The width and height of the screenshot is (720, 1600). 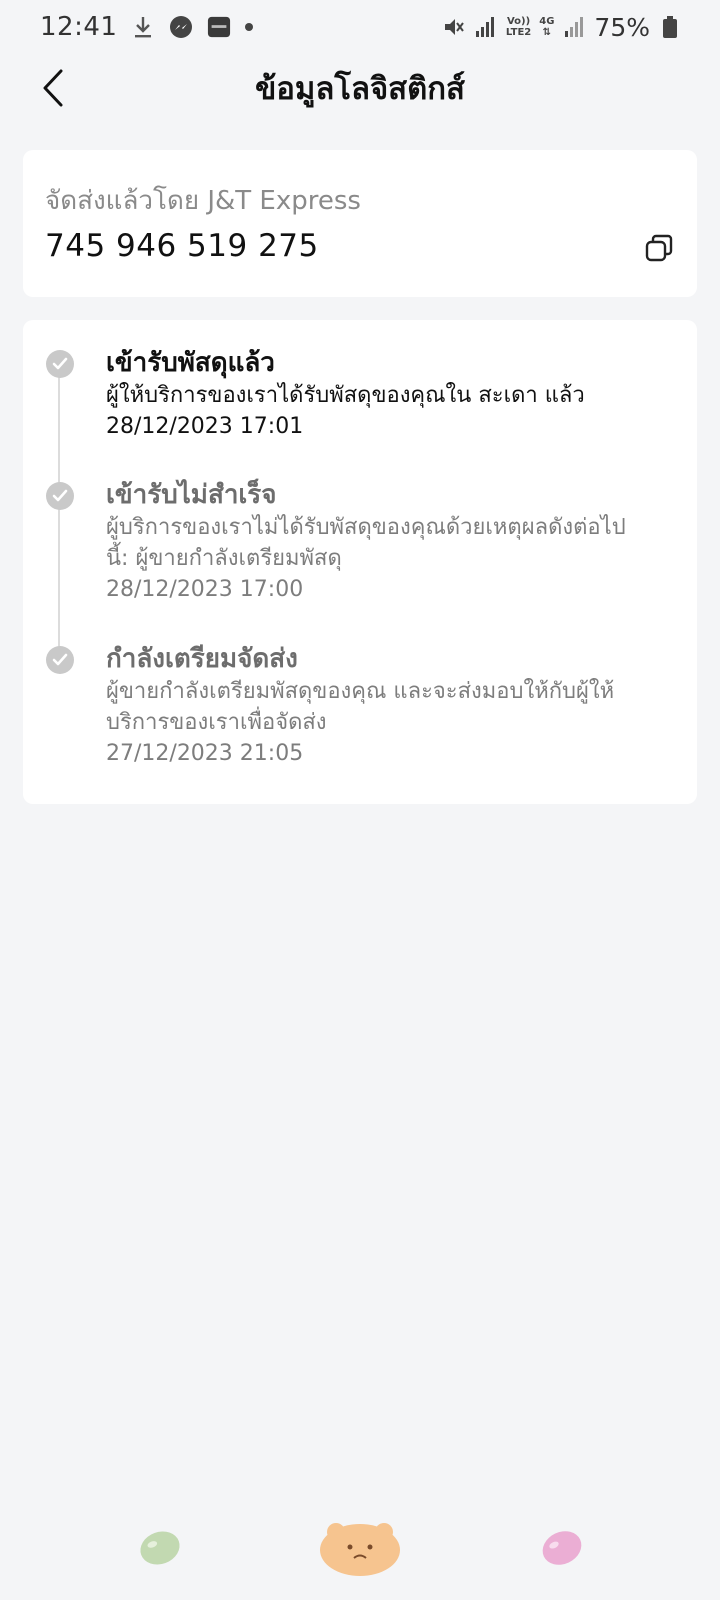 What do you see at coordinates (205, 589) in the screenshot?
I see `timeline-item-time: 28/12/2023 17:00` at bounding box center [205, 589].